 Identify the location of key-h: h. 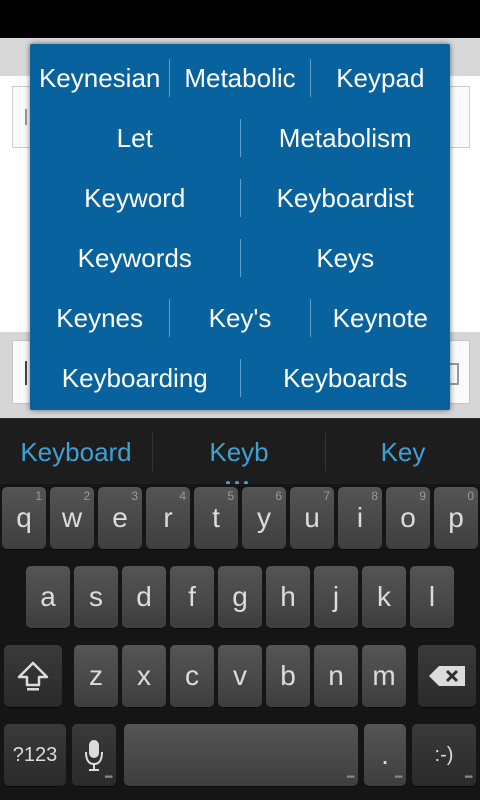
(288, 597).